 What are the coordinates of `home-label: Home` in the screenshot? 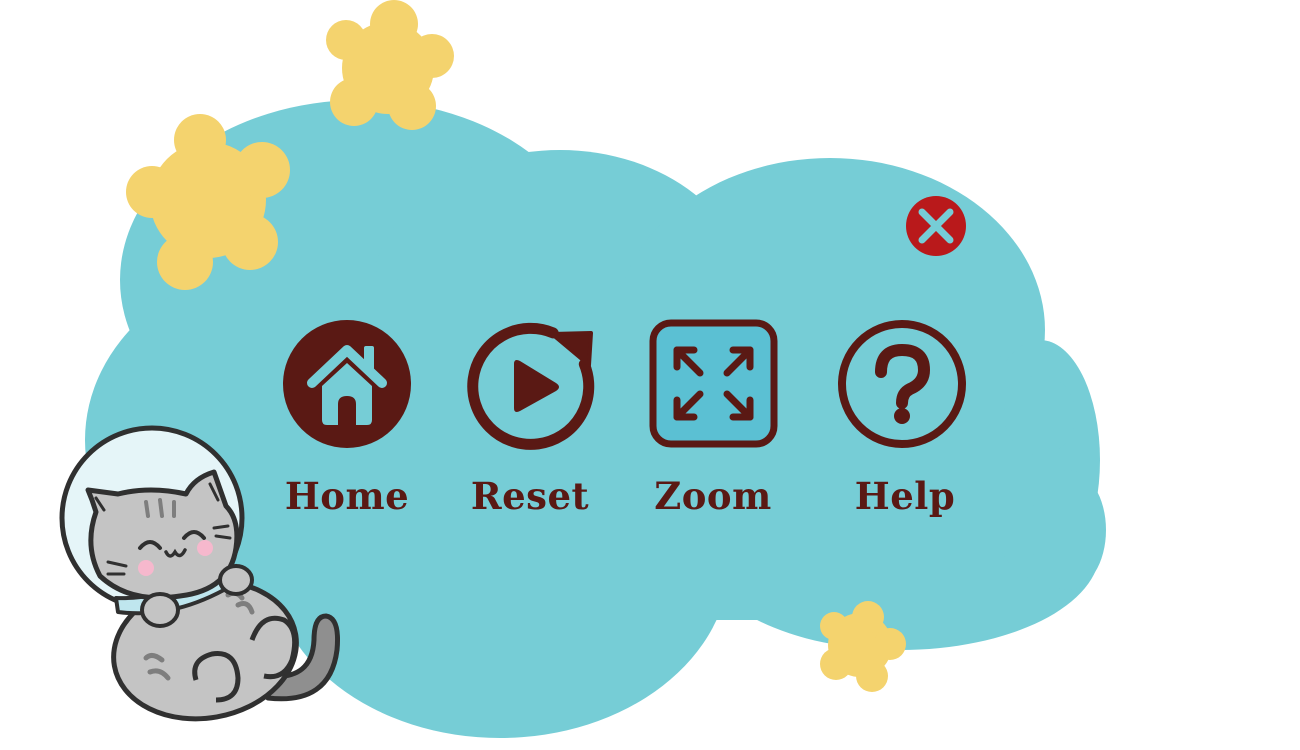 It's located at (347, 496).